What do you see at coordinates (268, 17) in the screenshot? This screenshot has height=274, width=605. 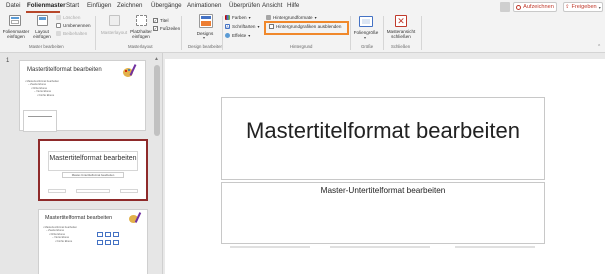 I see `background-styles-icon` at bounding box center [268, 17].